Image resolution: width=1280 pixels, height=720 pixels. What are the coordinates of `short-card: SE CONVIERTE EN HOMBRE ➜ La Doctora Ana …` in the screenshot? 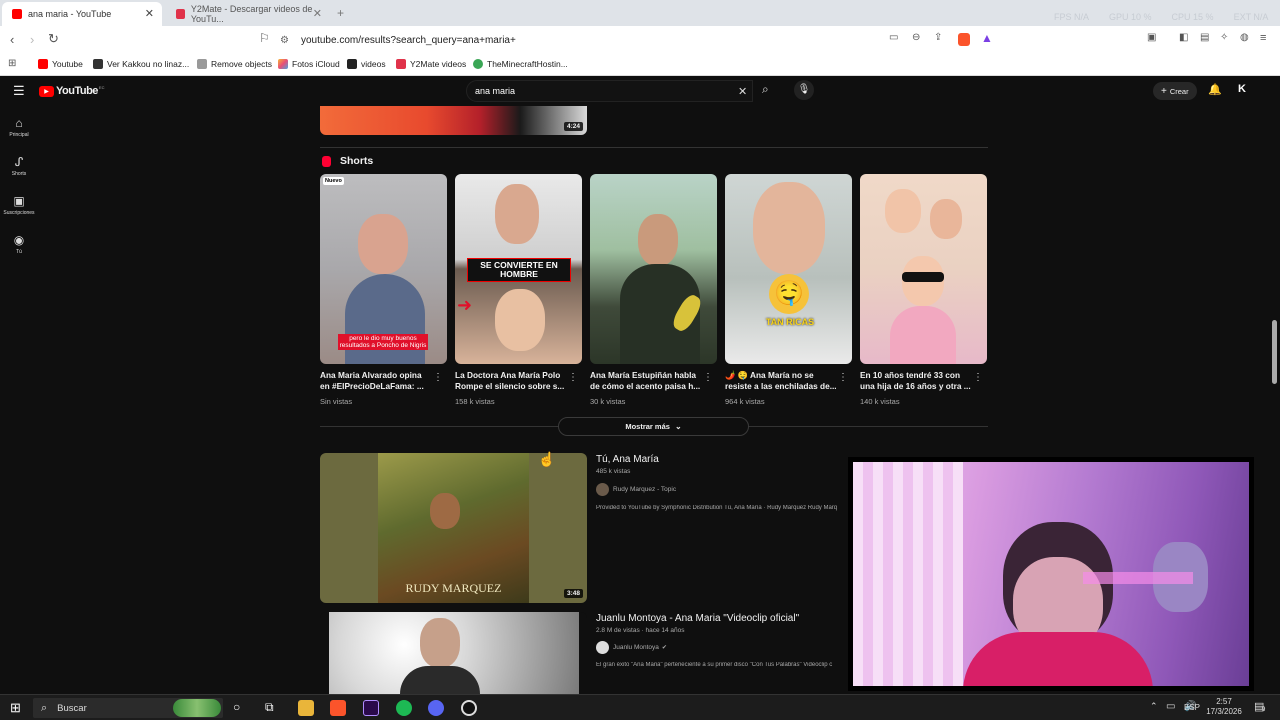 It's located at (518, 290).